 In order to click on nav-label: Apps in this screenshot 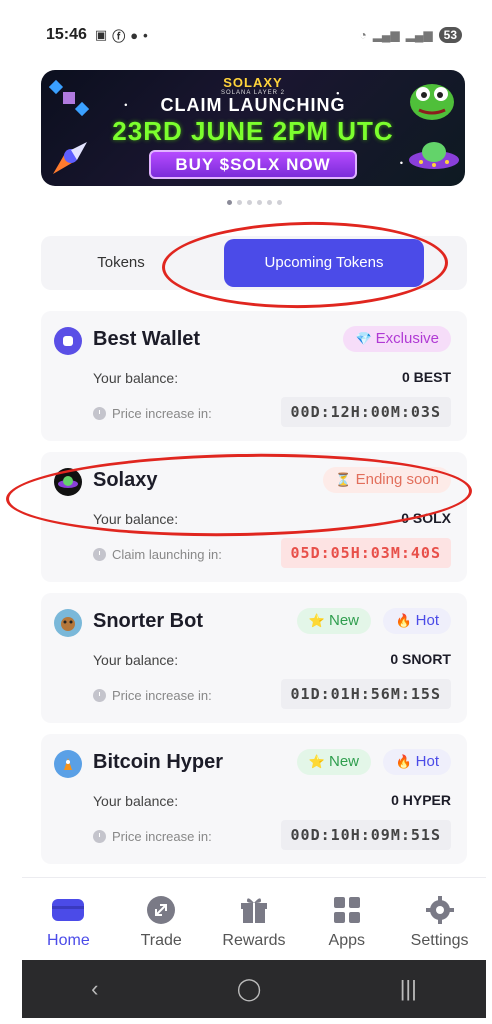, I will do `click(347, 940)`.